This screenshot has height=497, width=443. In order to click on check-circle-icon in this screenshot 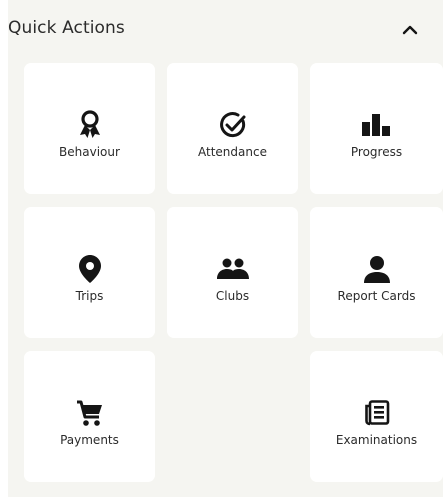, I will do `click(233, 125)`.